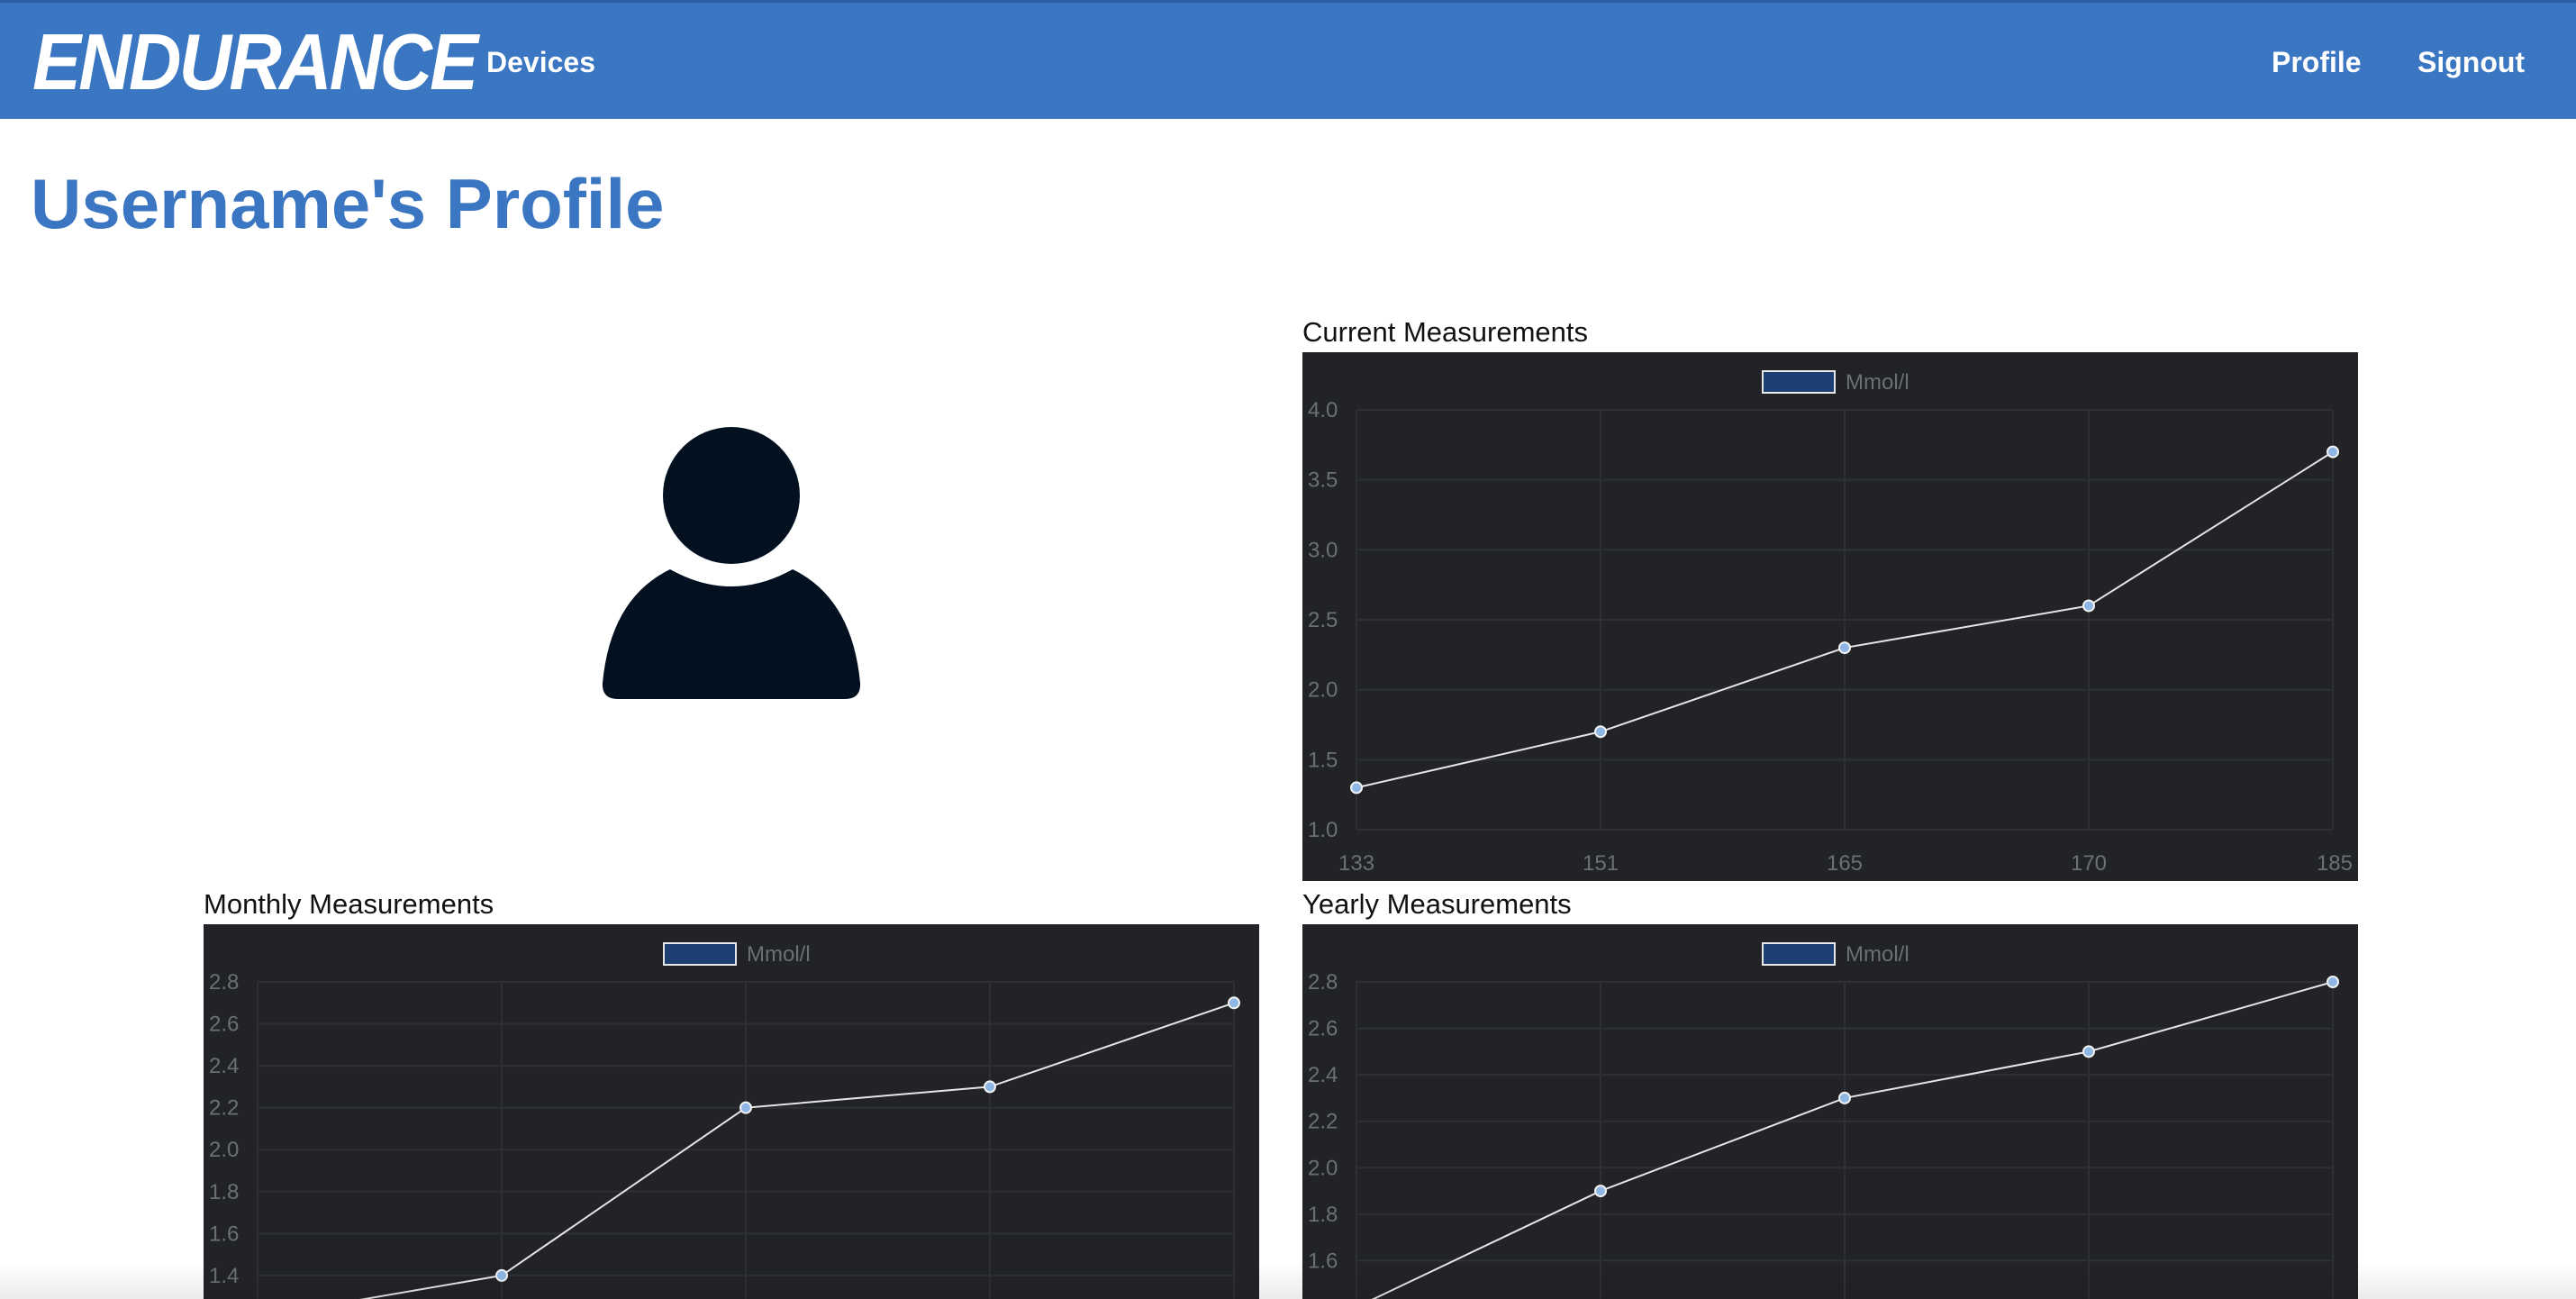 The image size is (2576, 1299). What do you see at coordinates (1356, 864) in the screenshot?
I see `x-tick-label: 133` at bounding box center [1356, 864].